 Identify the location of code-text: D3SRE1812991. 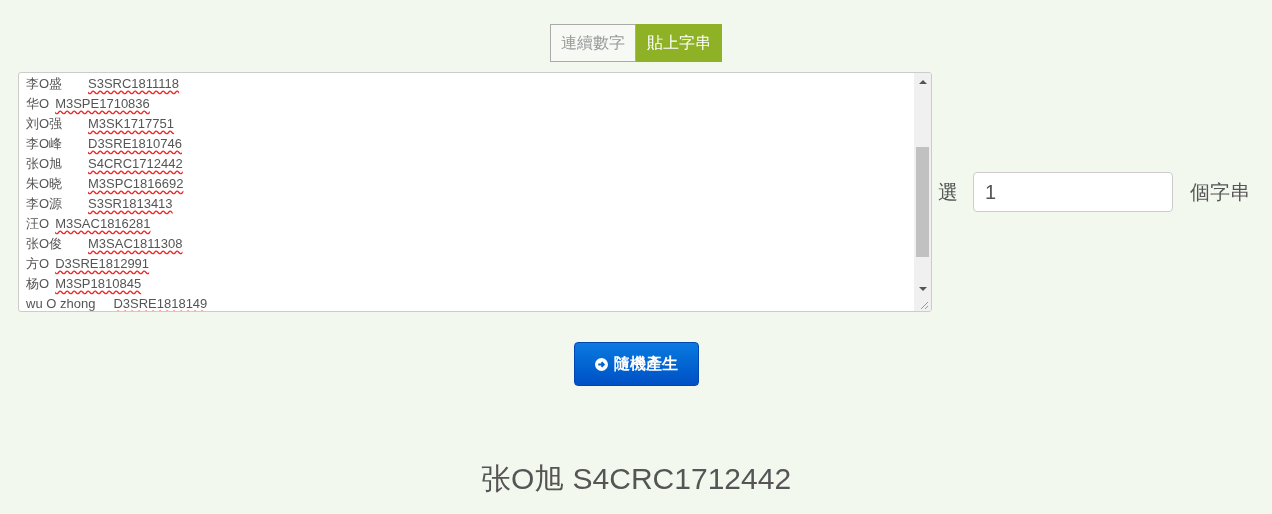
(102, 264).